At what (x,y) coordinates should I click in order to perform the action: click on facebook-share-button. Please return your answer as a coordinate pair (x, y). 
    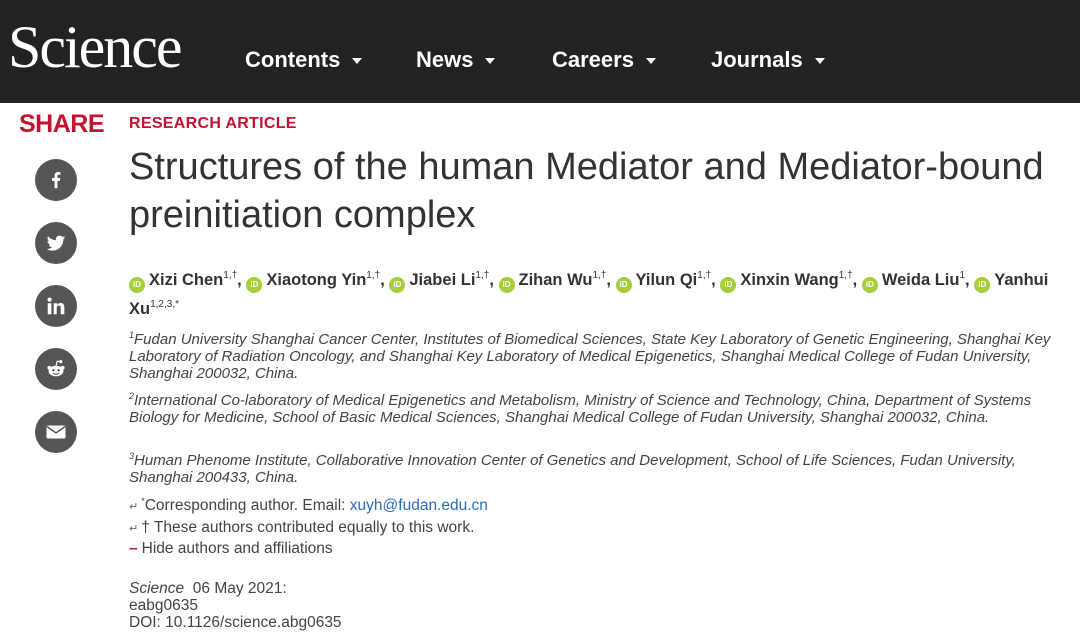
    Looking at the image, I should click on (56, 180).